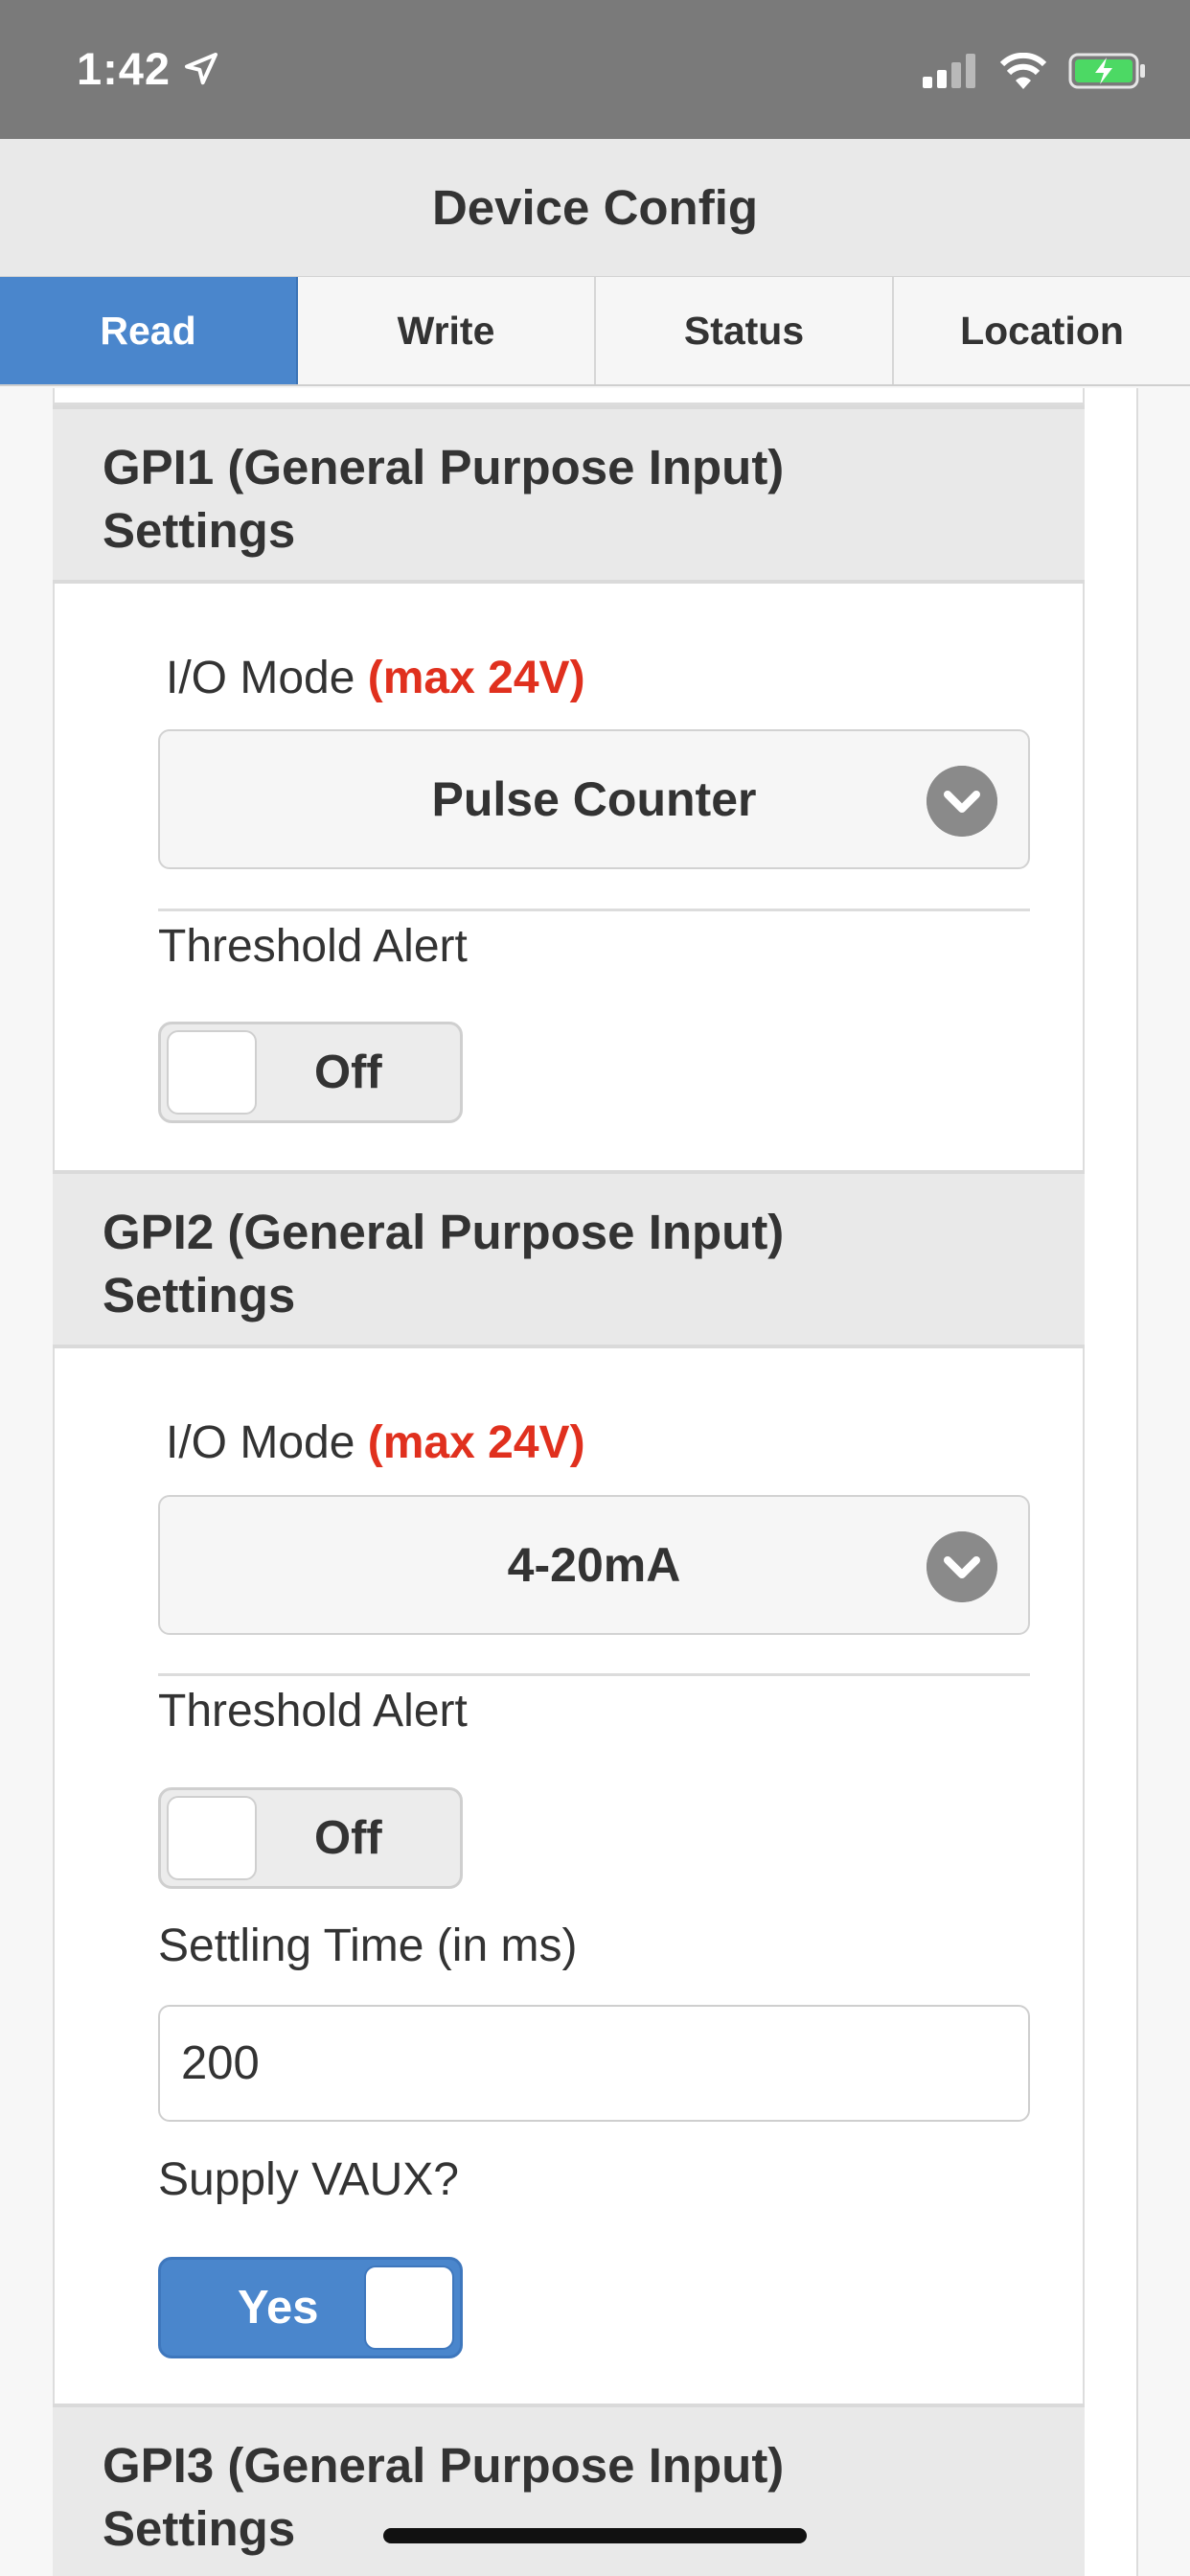  What do you see at coordinates (149, 330) in the screenshot?
I see `tab-read: Read` at bounding box center [149, 330].